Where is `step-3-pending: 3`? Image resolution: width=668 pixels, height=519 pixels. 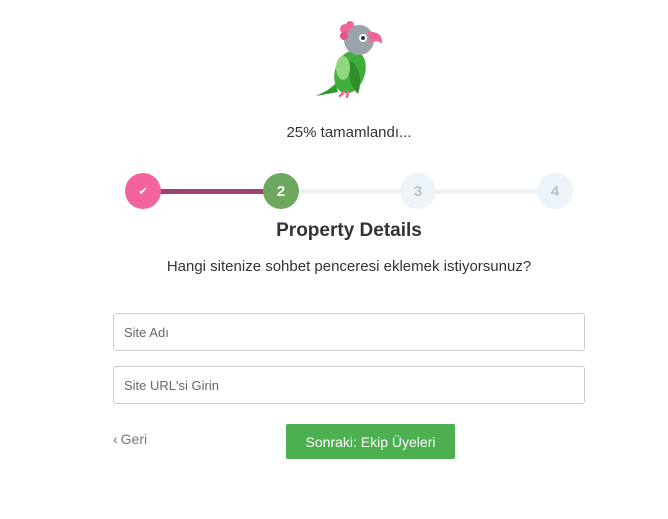 step-3-pending: 3 is located at coordinates (418, 191).